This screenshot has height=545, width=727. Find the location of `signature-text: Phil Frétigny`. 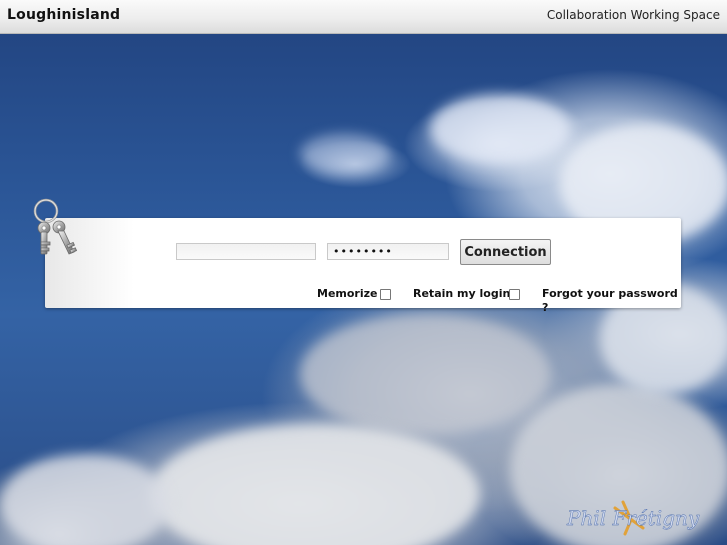

signature-text: Phil Frétigny is located at coordinates (633, 518).